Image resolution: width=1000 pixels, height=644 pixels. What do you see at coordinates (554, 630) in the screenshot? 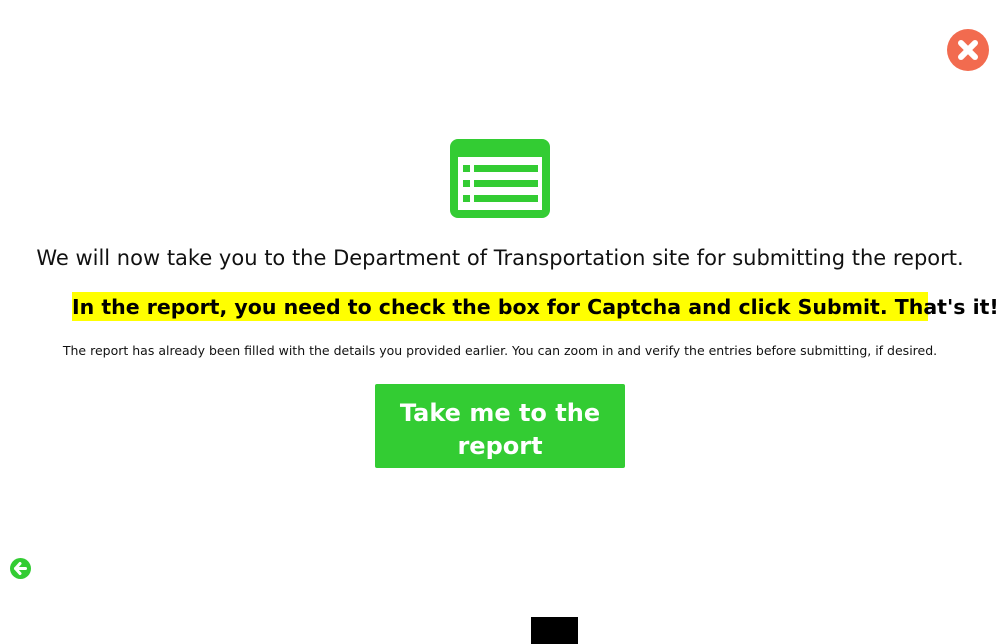
I see `black-block` at bounding box center [554, 630].